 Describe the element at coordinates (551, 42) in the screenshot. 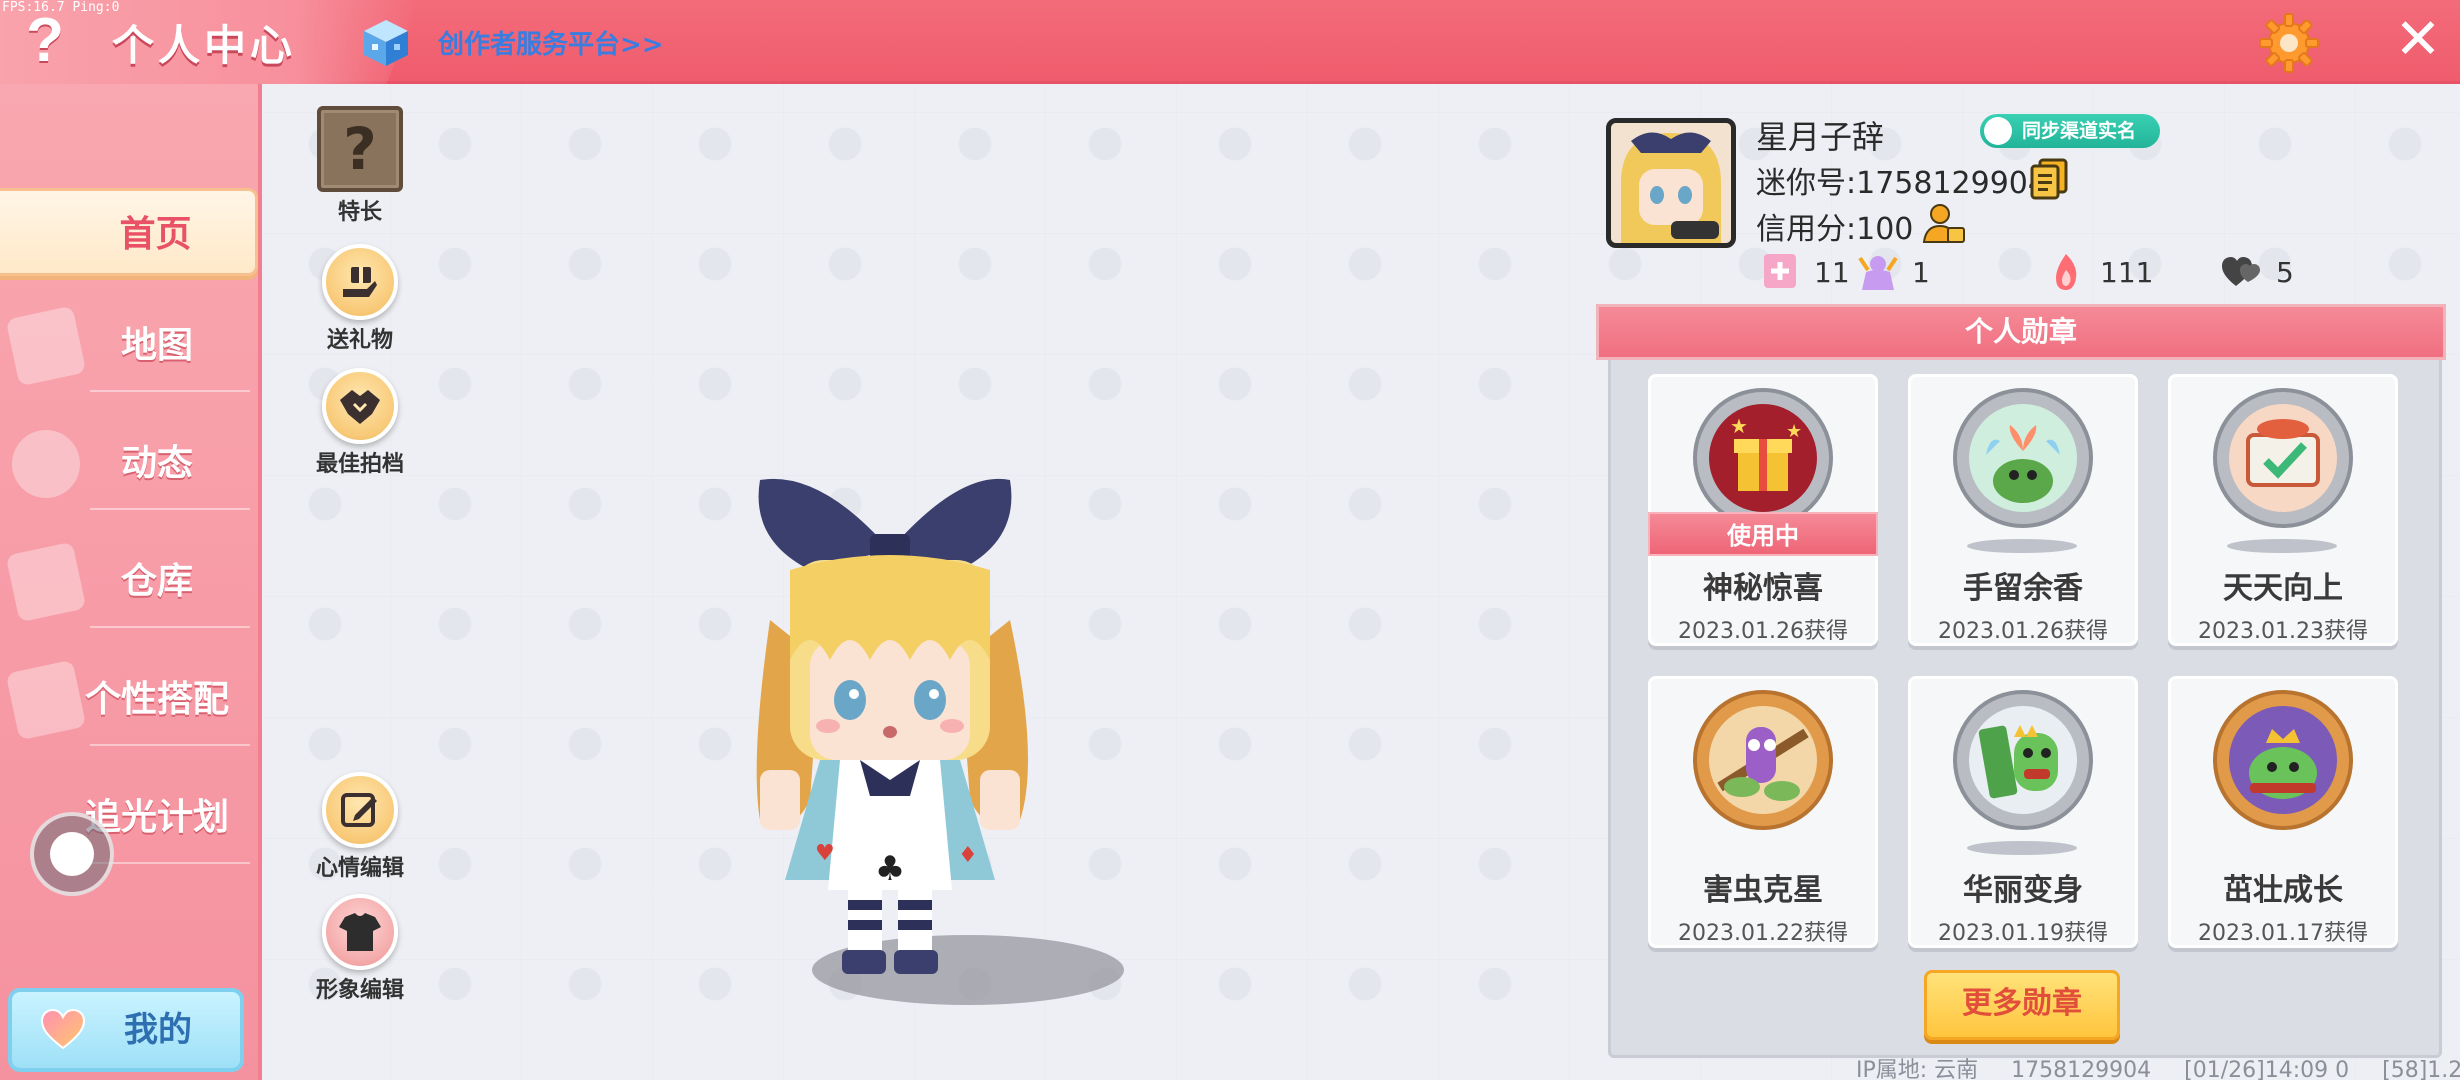

I see `creator-platform-link: 创作者服务平台>>` at that location.